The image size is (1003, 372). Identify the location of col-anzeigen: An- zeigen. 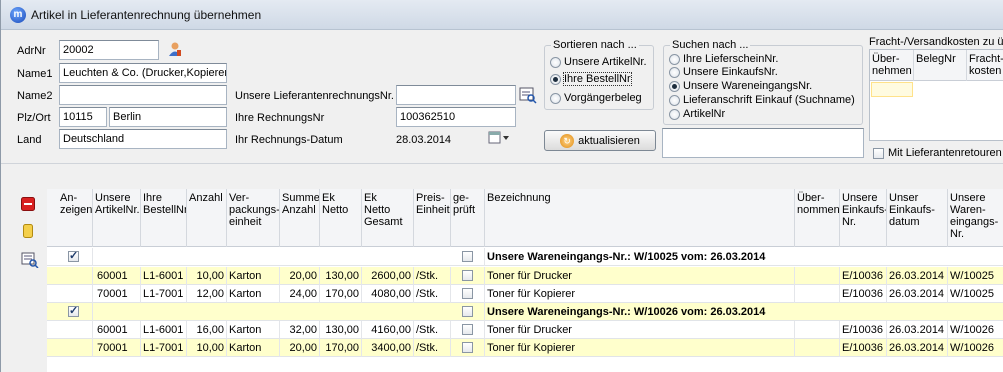
(75, 218).